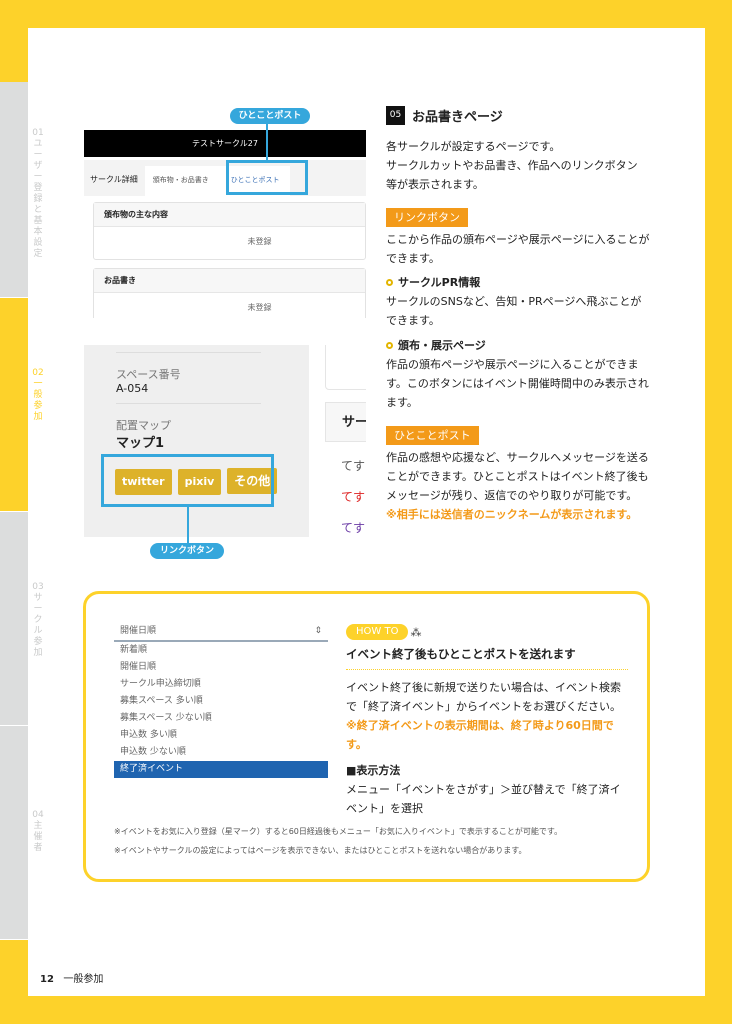  I want to click on side-tab-label-01: 01 ユーザー登録と基本設定, so click(38, 193).